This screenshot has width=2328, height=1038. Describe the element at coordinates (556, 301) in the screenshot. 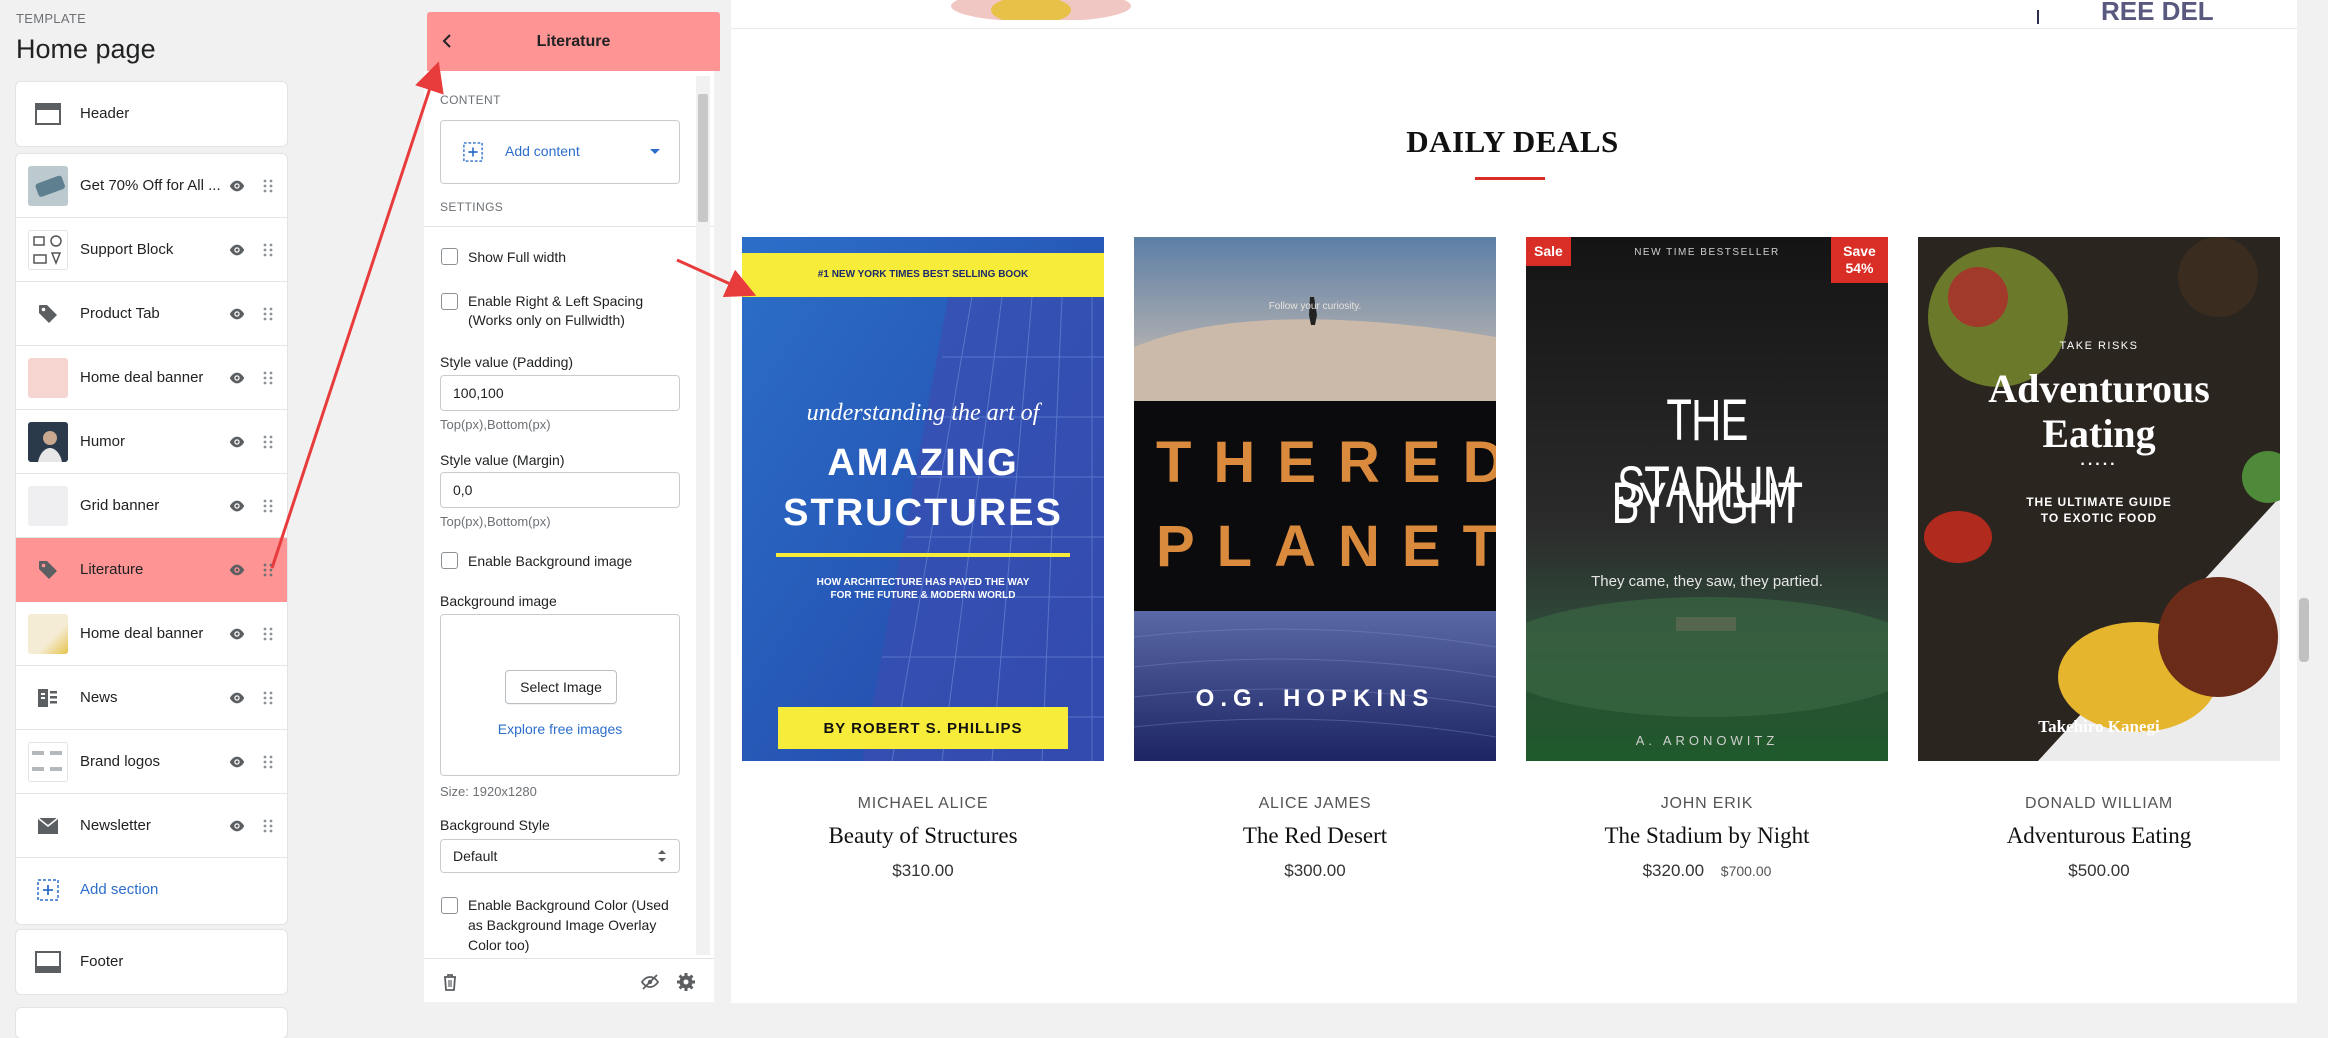

I see `enable-spacing-label: Enable Right & Left Spacing` at that location.